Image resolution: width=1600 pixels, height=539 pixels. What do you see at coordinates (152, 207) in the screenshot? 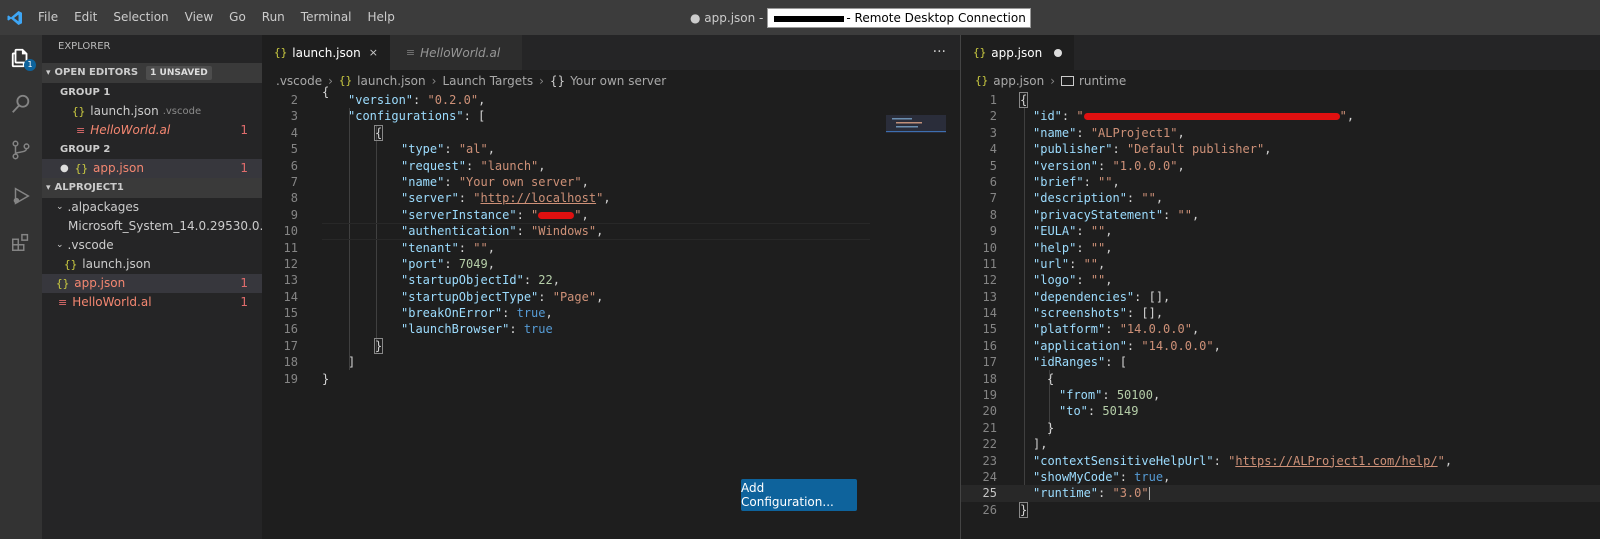
I see `tree-folder-alpackages: ⌄ .alpackages` at bounding box center [152, 207].